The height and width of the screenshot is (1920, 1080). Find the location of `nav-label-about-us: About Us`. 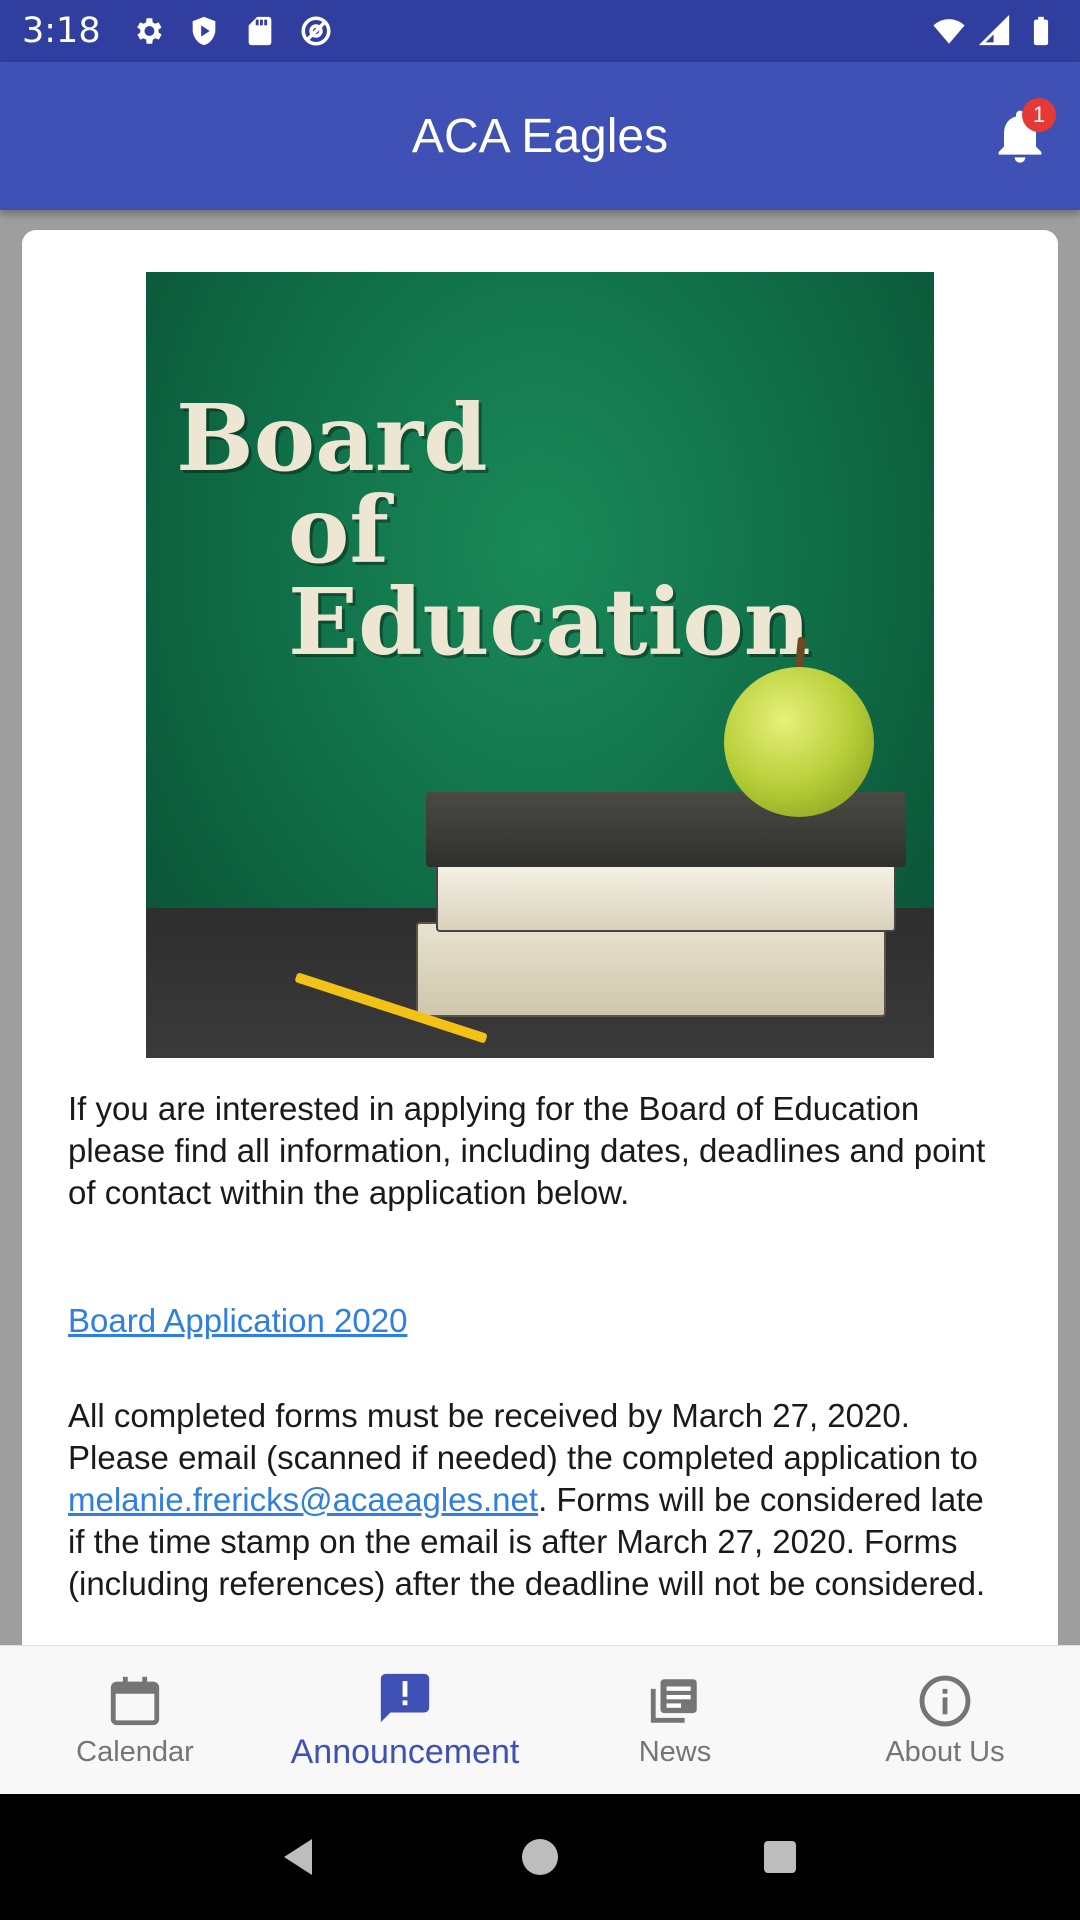

nav-label-about-us: About Us is located at coordinates (945, 1752).